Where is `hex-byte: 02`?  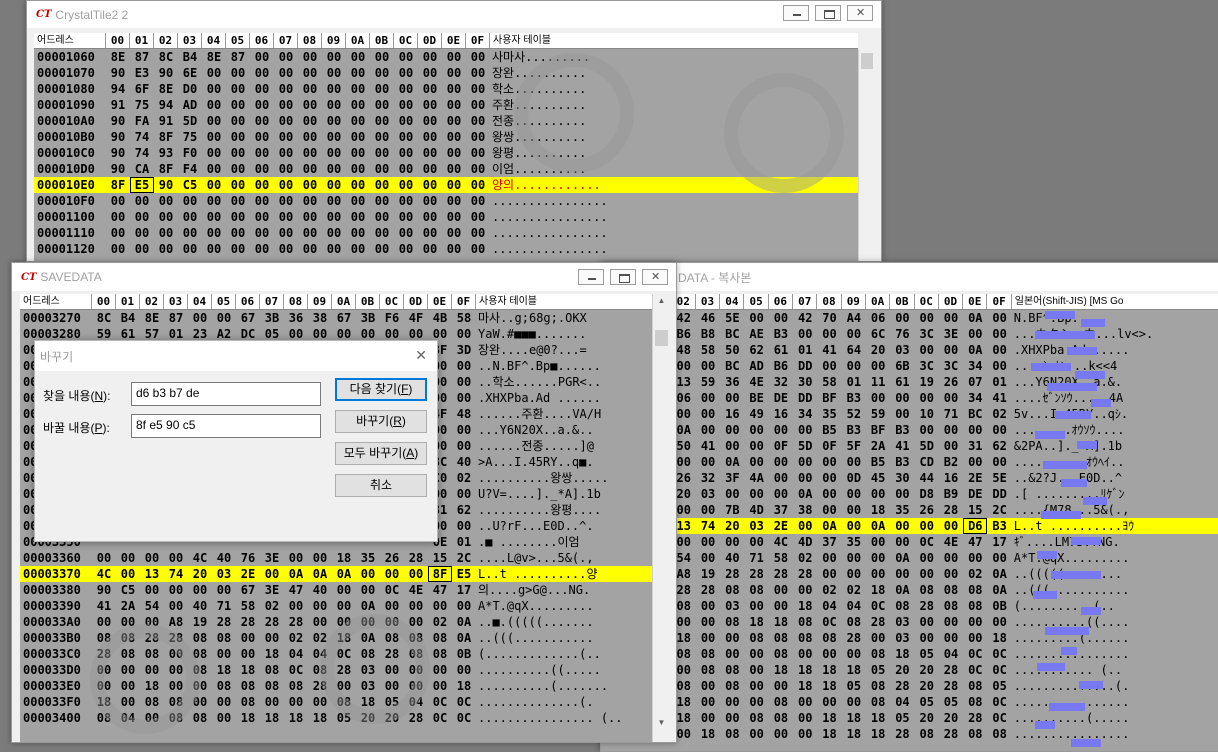
hex-byte: 02 is located at coordinates (805, 558).